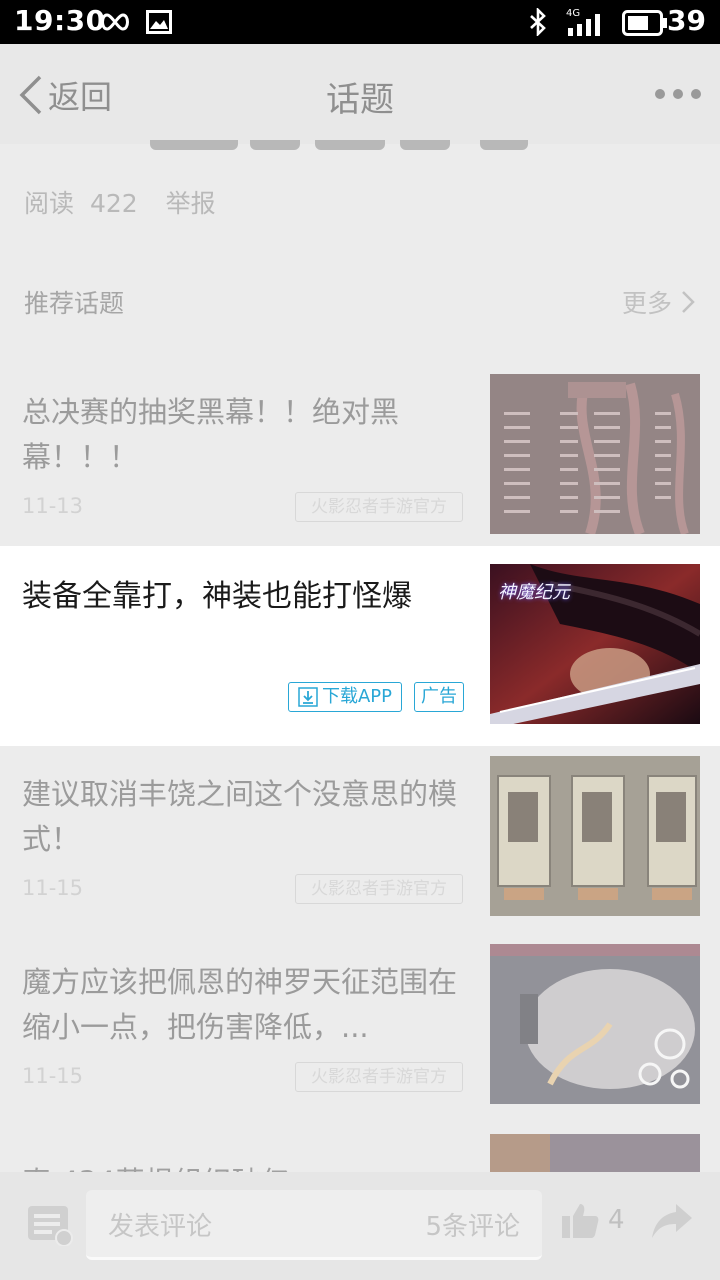 The width and height of the screenshot is (720, 1280). Describe the element at coordinates (340, 146) in the screenshot. I see `scrolled-content-remnant` at that location.